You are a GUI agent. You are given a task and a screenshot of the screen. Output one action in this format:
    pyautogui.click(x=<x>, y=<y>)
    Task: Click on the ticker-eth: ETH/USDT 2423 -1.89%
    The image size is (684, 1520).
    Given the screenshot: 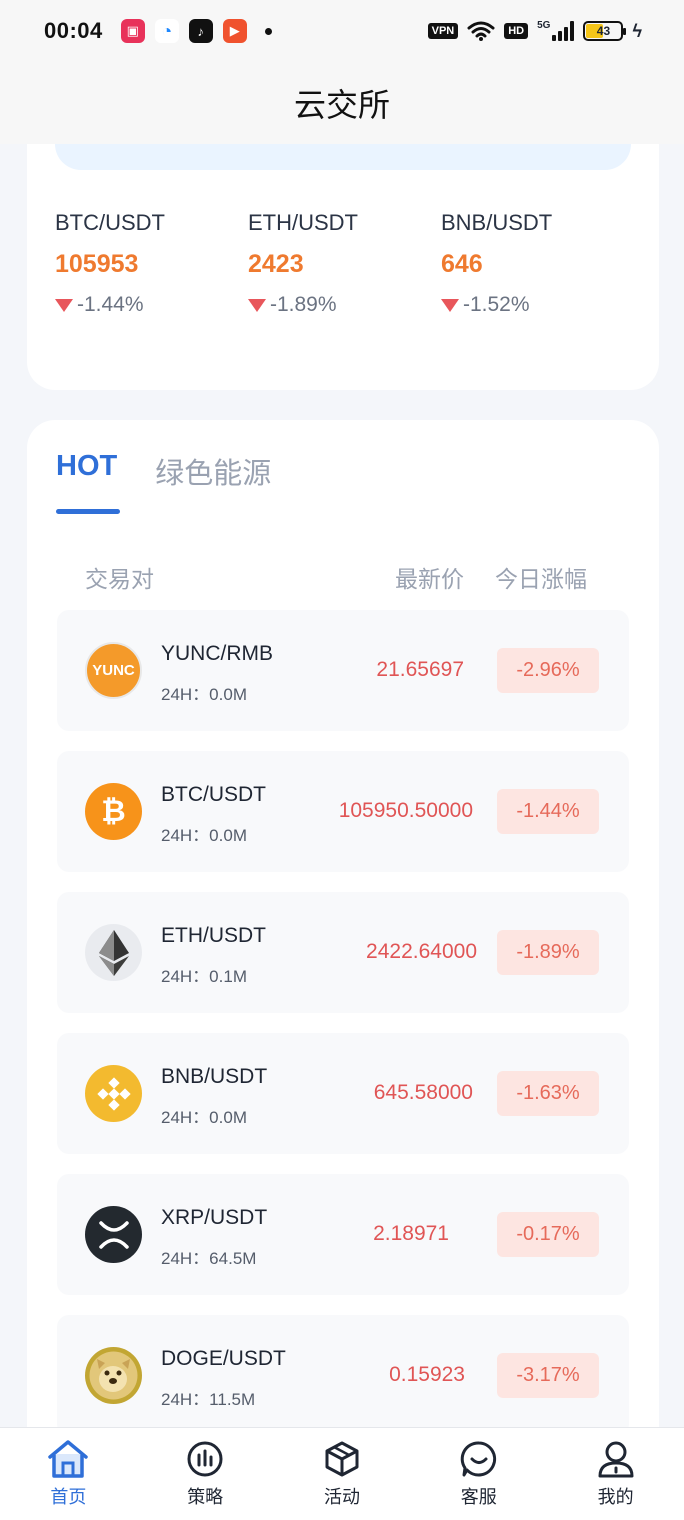 What is the action you would take?
    pyautogui.click(x=344, y=263)
    